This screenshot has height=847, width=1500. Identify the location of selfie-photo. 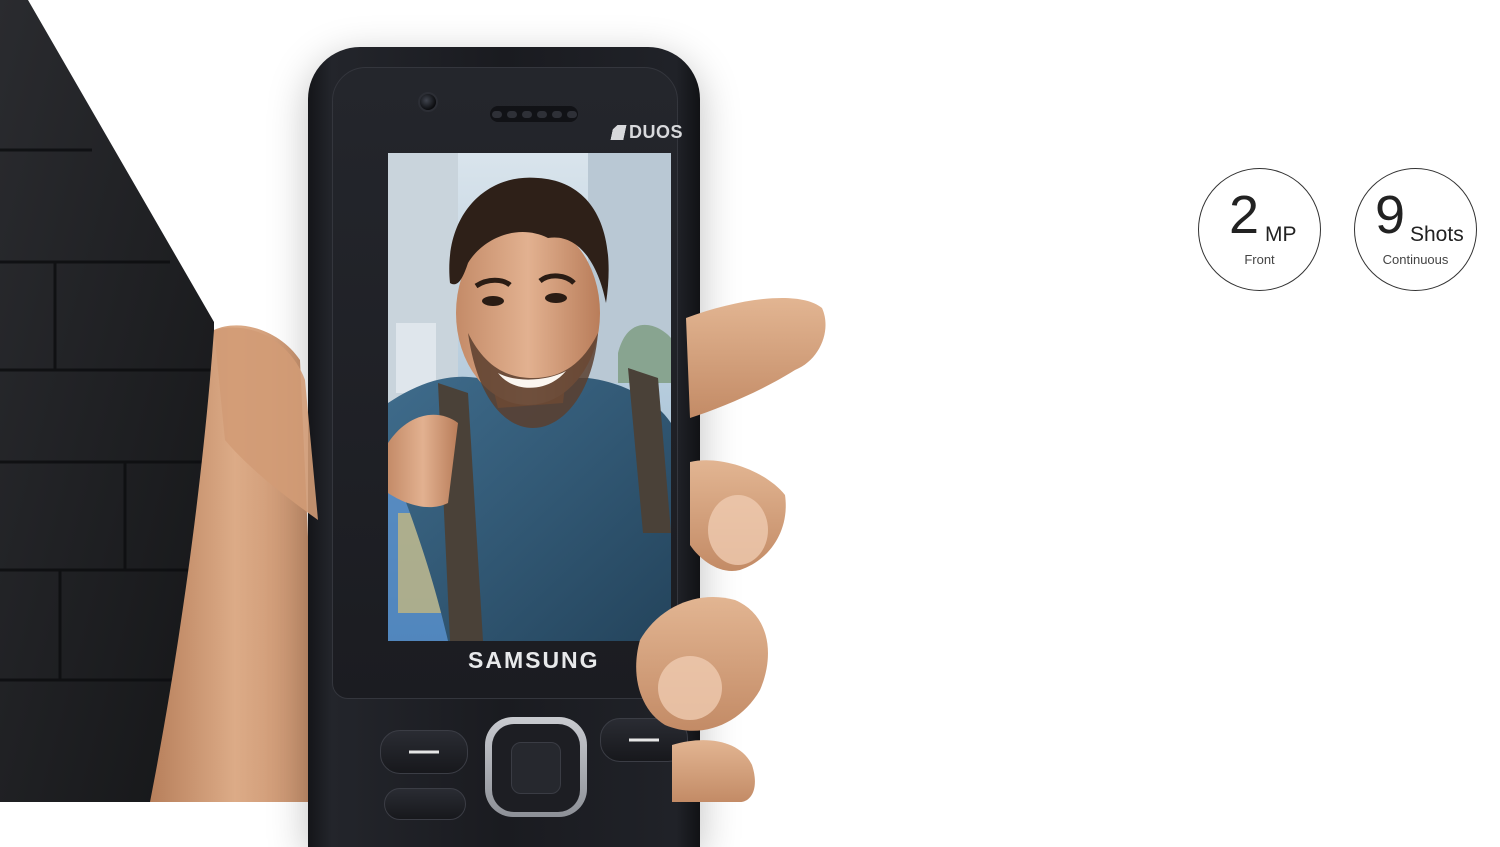
(529, 397).